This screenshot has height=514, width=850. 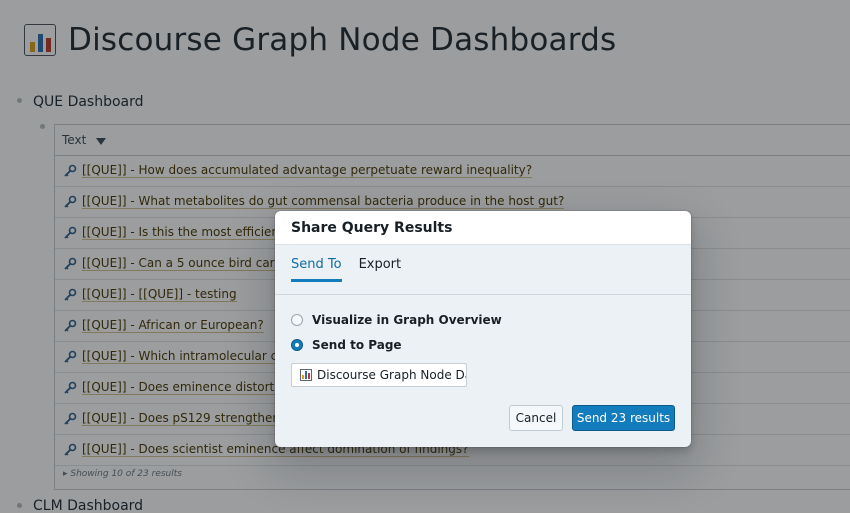 I want to click on dialog-header: Share Query Results, so click(x=483, y=228).